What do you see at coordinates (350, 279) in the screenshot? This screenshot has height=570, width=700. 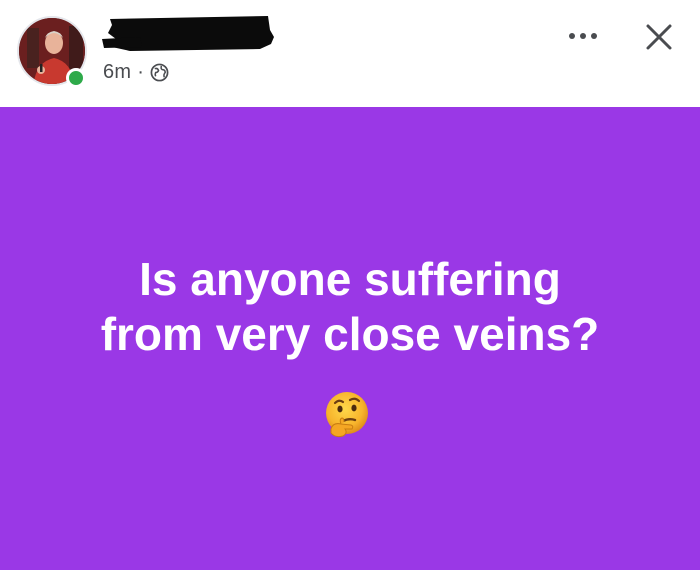 I see `post-text-line: Is anyone suffering` at bounding box center [350, 279].